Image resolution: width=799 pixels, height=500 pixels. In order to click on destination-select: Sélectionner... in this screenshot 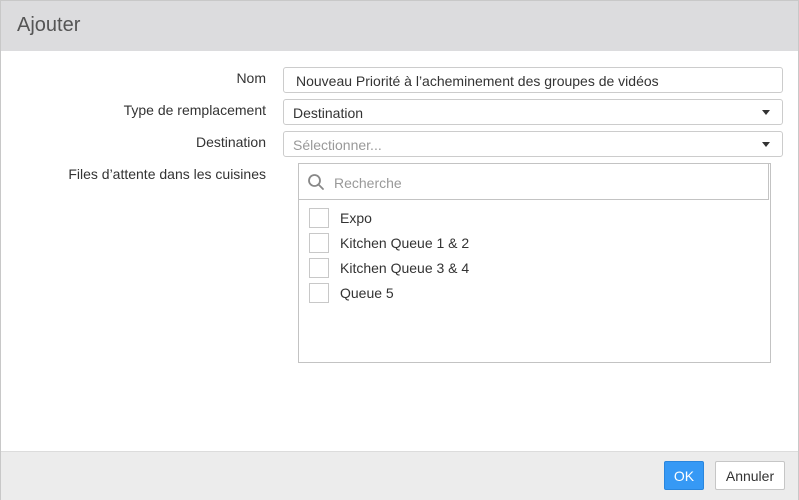, I will do `click(533, 144)`.